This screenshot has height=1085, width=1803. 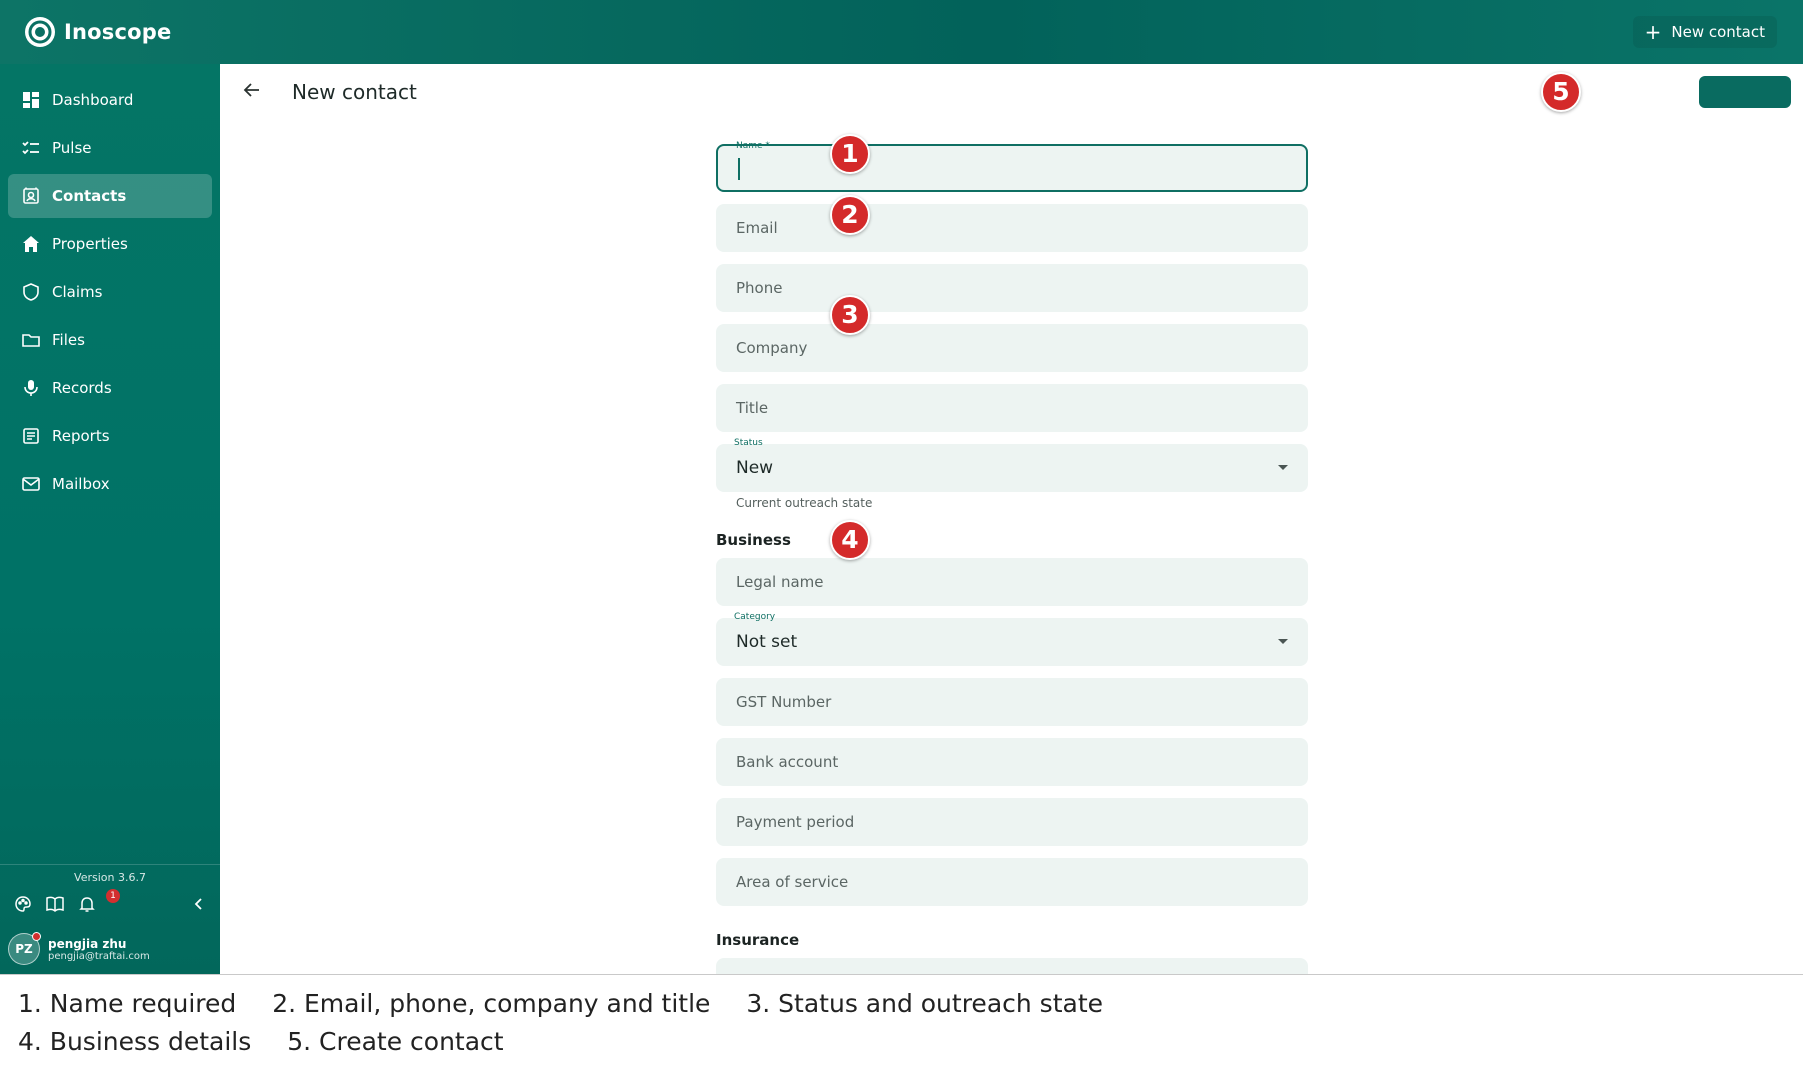 What do you see at coordinates (1012, 465) in the screenshot?
I see `status-select: Status New` at bounding box center [1012, 465].